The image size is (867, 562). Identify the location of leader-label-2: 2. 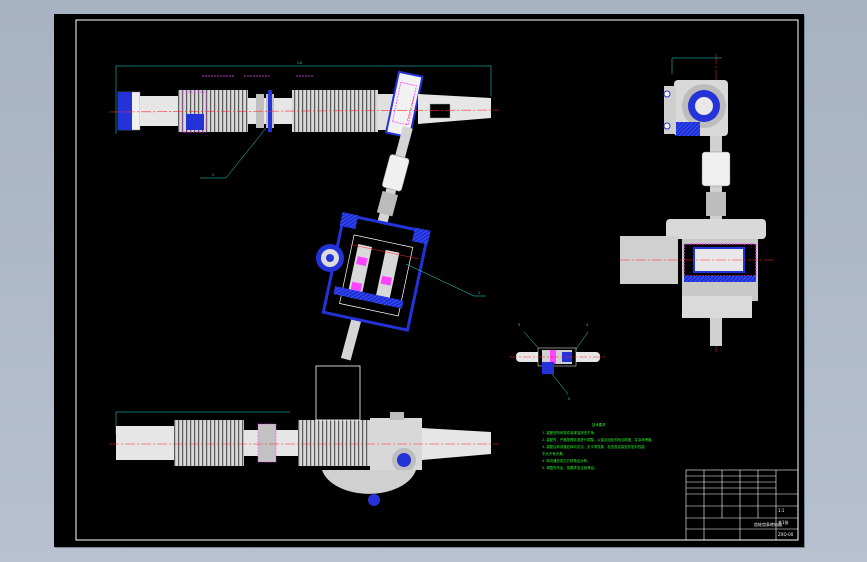
(479, 293).